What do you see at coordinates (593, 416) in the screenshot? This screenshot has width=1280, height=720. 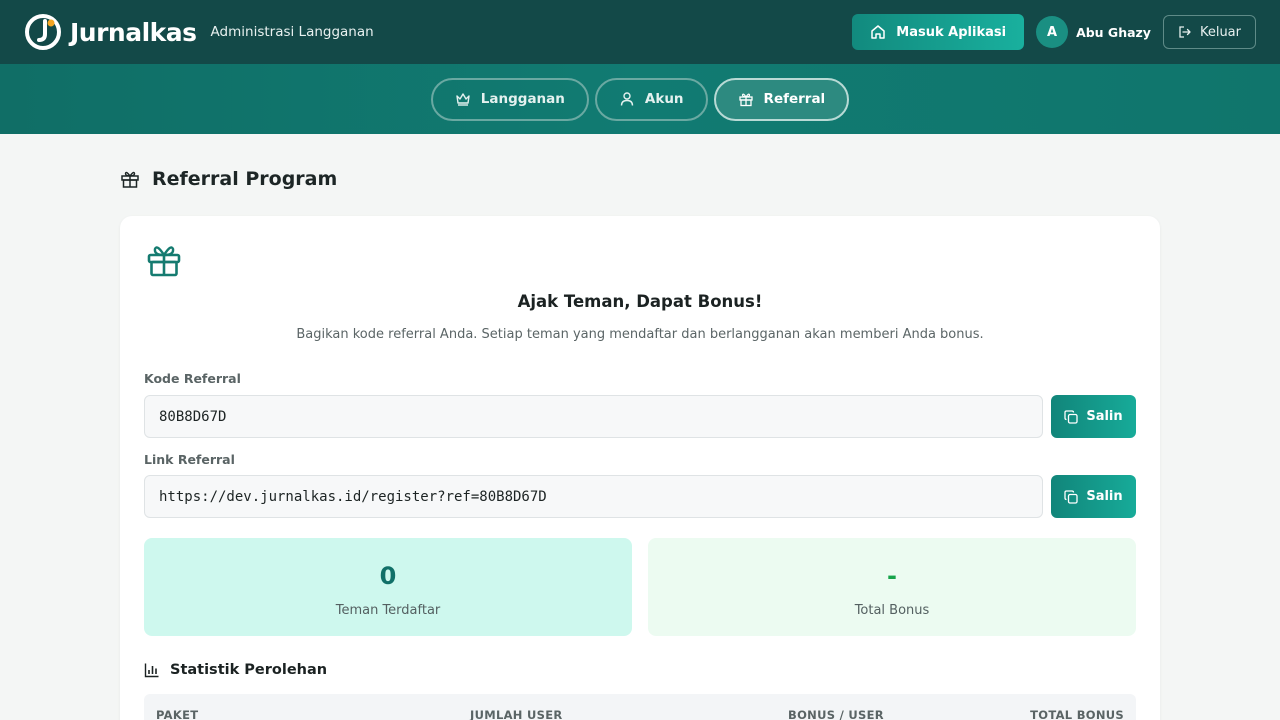 I see `referral-code-field: 80B8D67D` at bounding box center [593, 416].